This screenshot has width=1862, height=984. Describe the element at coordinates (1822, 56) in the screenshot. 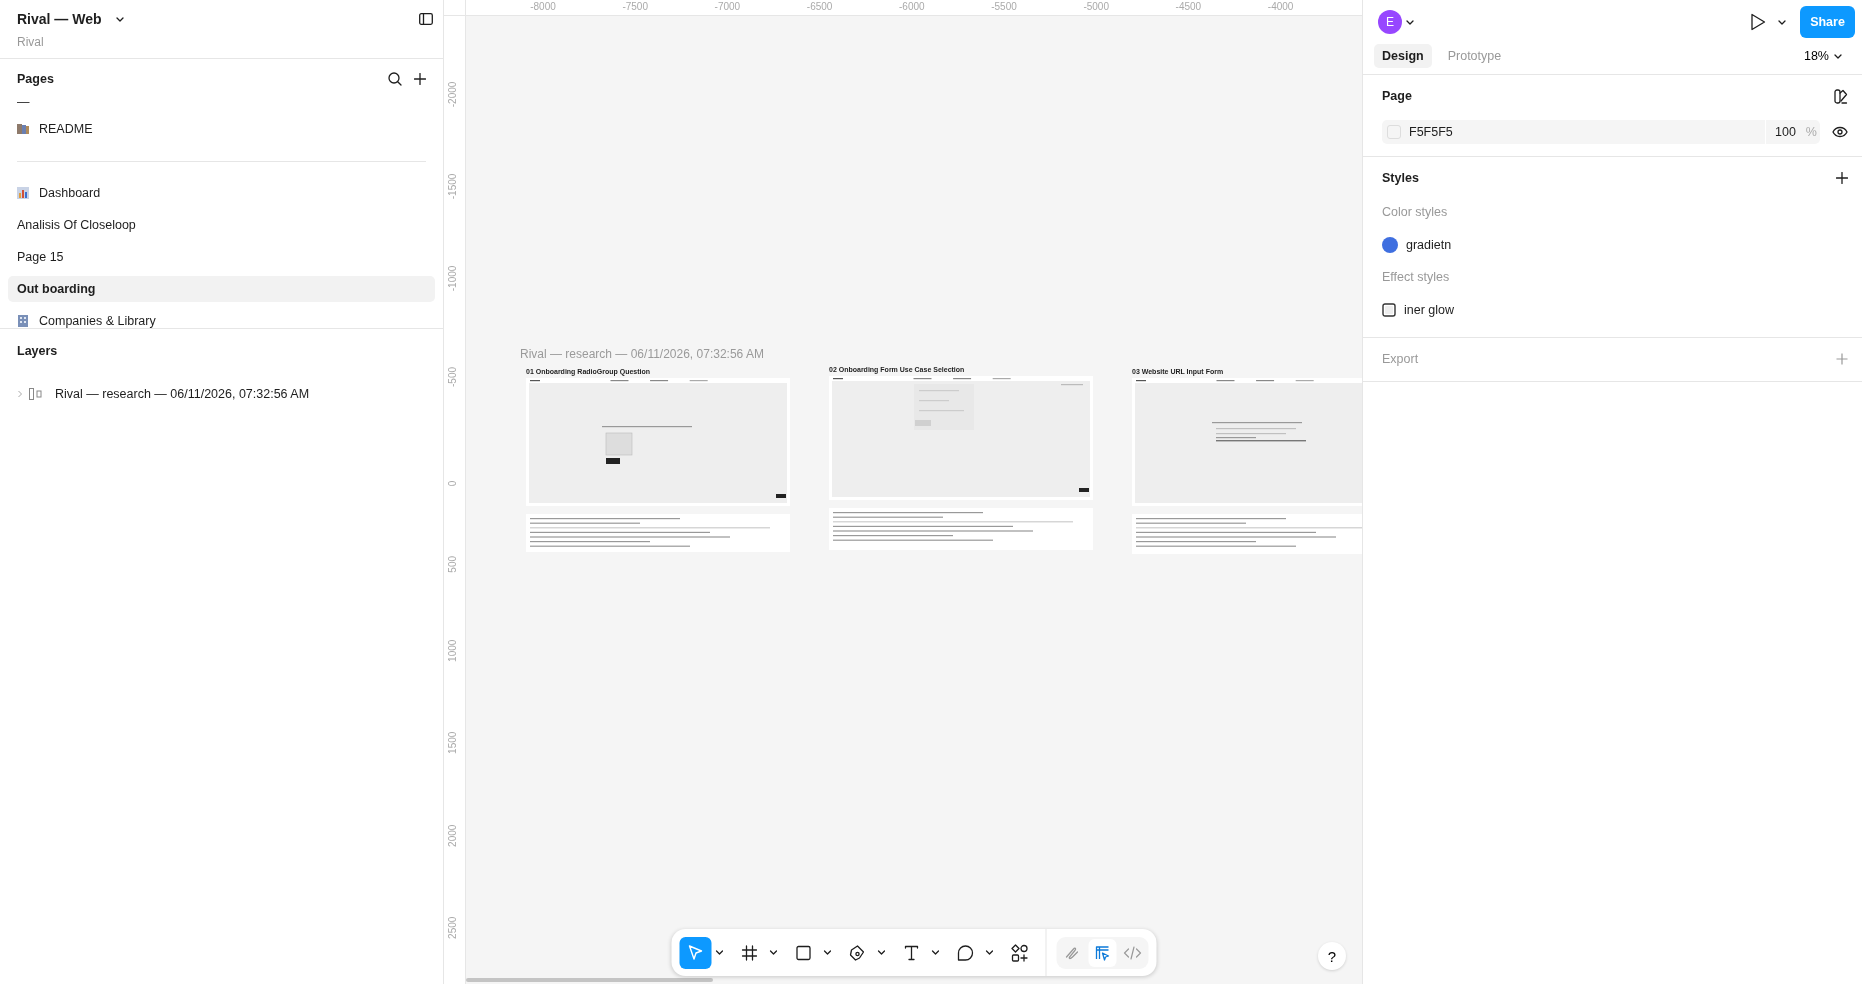

I see `zoom-menu: 18%` at that location.